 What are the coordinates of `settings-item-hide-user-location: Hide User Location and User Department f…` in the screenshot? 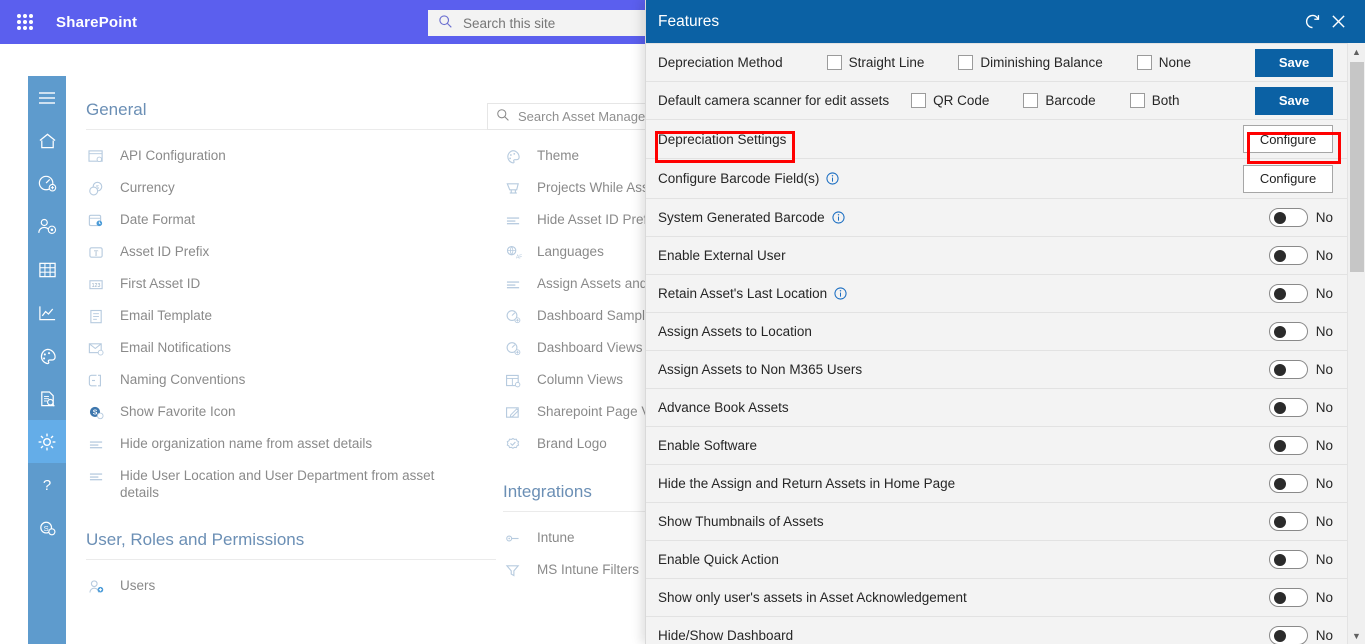 It's located at (291, 484).